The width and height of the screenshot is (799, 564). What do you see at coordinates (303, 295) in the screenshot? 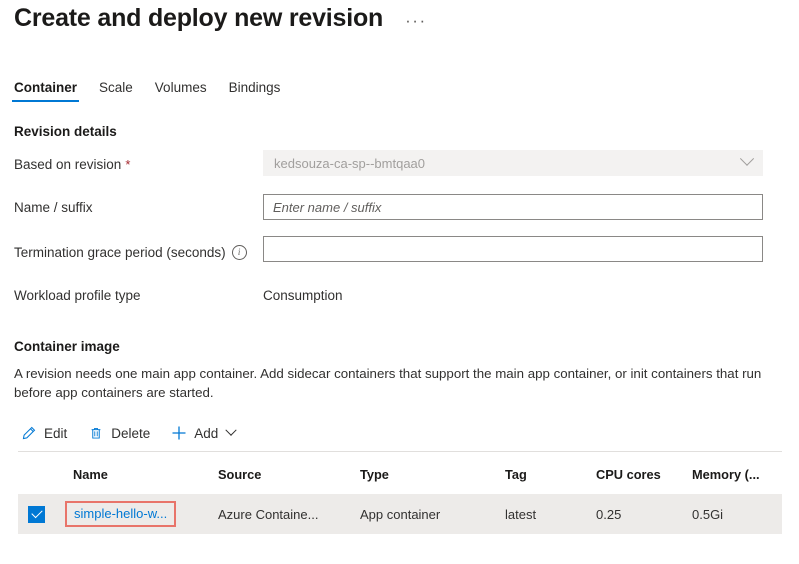
I see `workload-profile-type-value: Consumption` at bounding box center [303, 295].